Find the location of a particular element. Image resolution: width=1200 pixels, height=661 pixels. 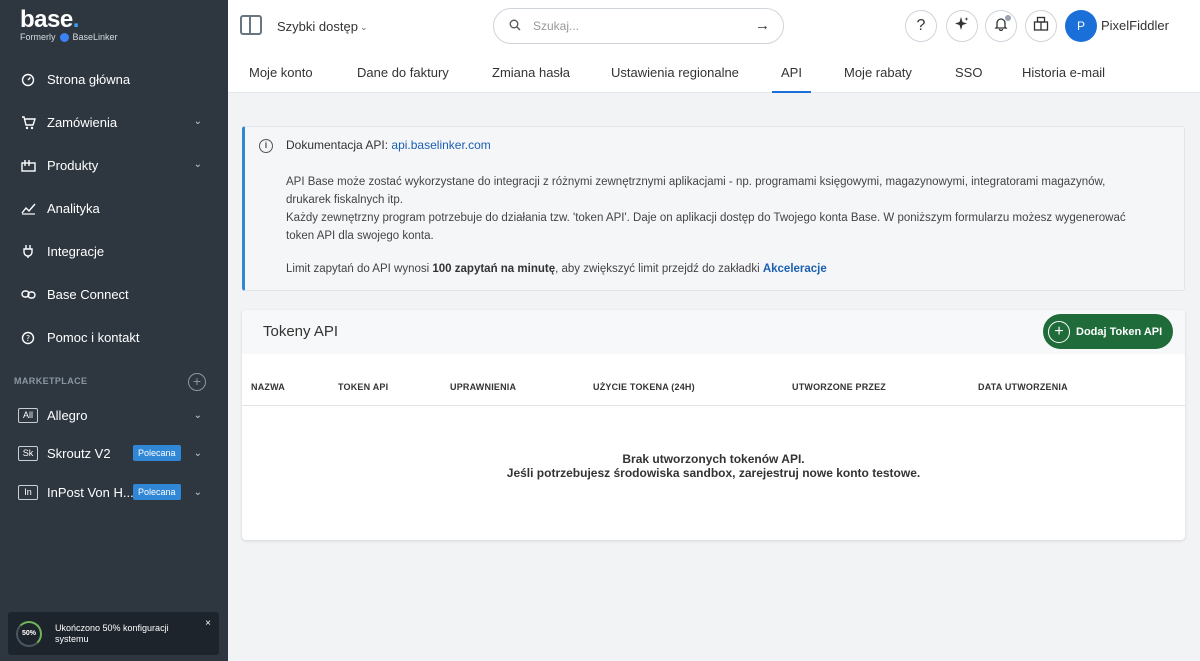

sidebar-item-analytics: Analityka is located at coordinates (114, 208).